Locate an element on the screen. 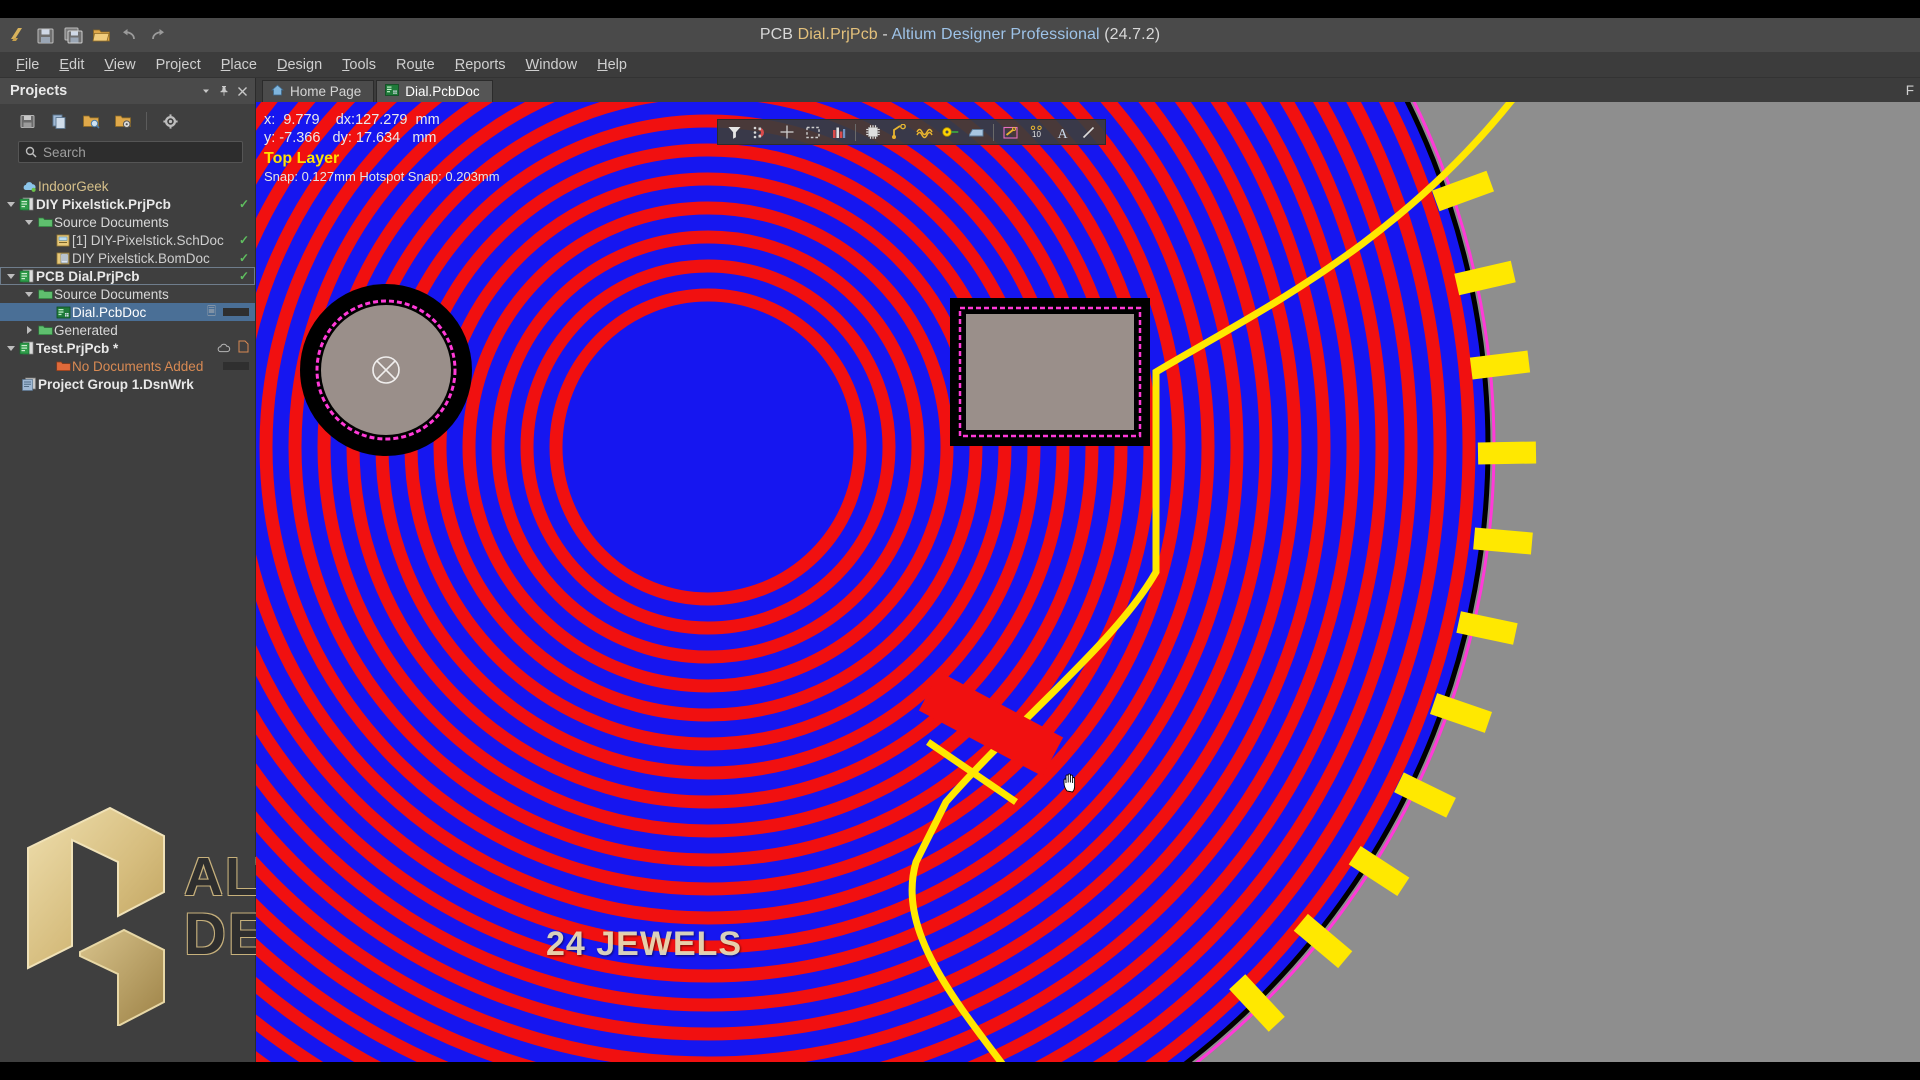 Image resolution: width=1920 pixels, height=1080 pixels. cloud-icon is located at coordinates (29, 186).